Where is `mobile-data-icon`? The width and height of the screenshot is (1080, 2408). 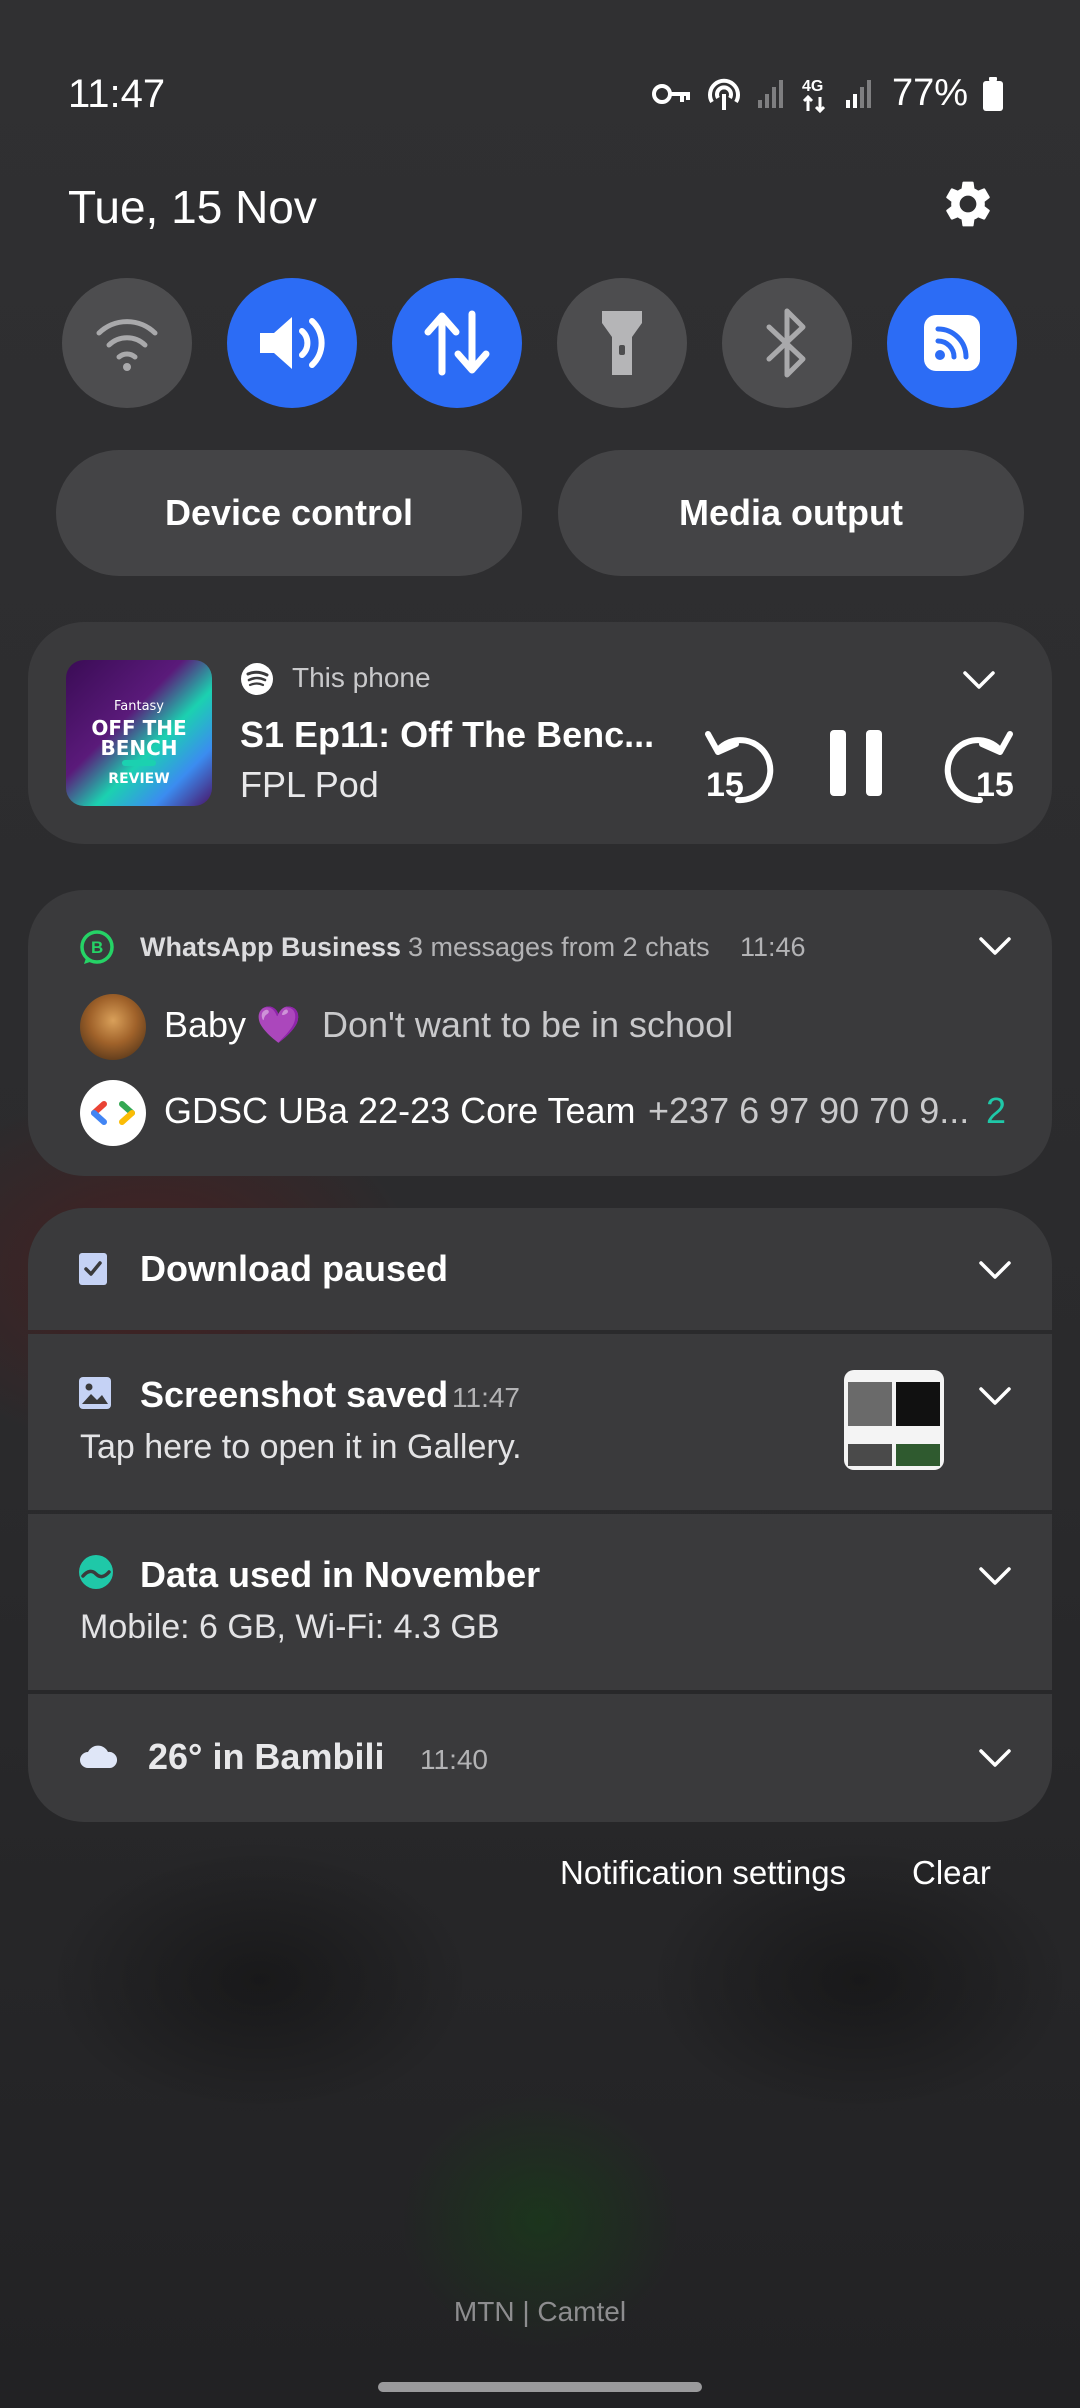 mobile-data-icon is located at coordinates (457, 343).